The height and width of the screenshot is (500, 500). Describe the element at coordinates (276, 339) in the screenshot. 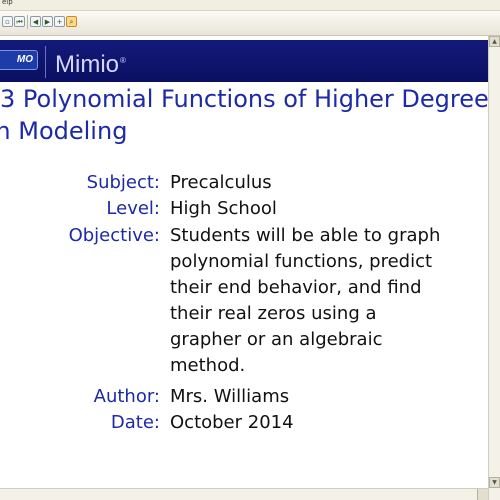

I see `objective-line: grapher or an algebraic` at that location.